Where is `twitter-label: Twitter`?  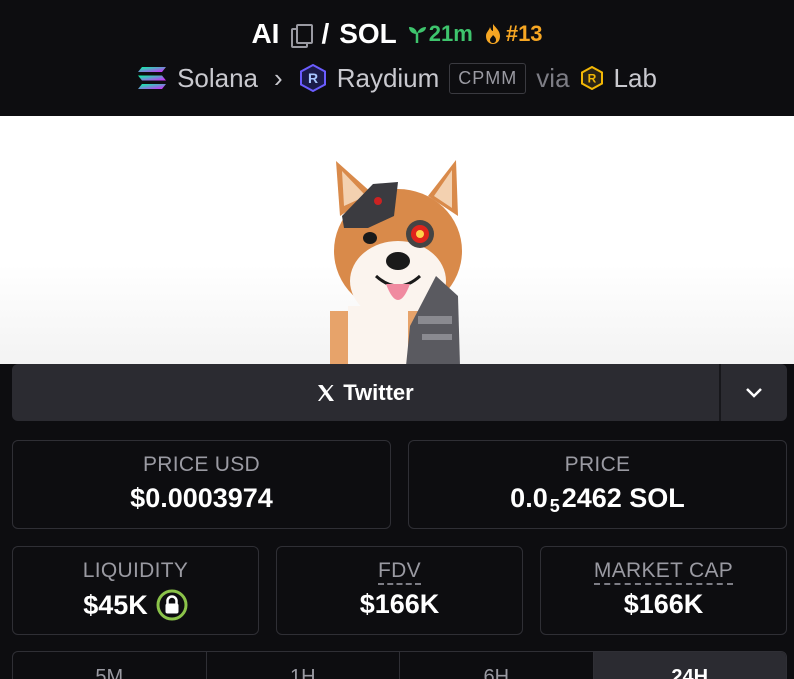
twitter-label: Twitter is located at coordinates (378, 392).